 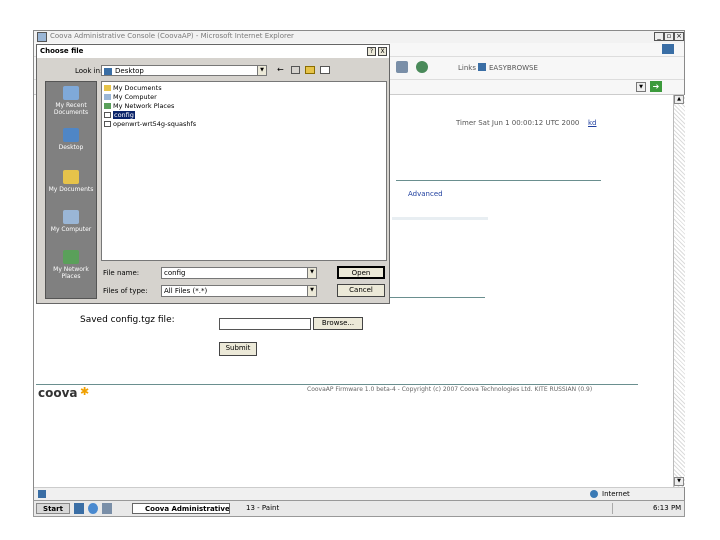 I want to click on back-icon: ←, so click(x=280, y=69).